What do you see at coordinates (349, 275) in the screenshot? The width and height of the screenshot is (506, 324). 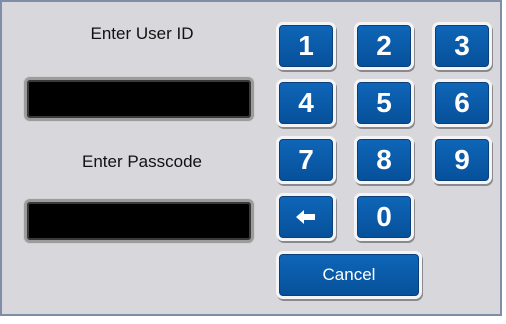 I see `cancel-button: Cancel` at bounding box center [349, 275].